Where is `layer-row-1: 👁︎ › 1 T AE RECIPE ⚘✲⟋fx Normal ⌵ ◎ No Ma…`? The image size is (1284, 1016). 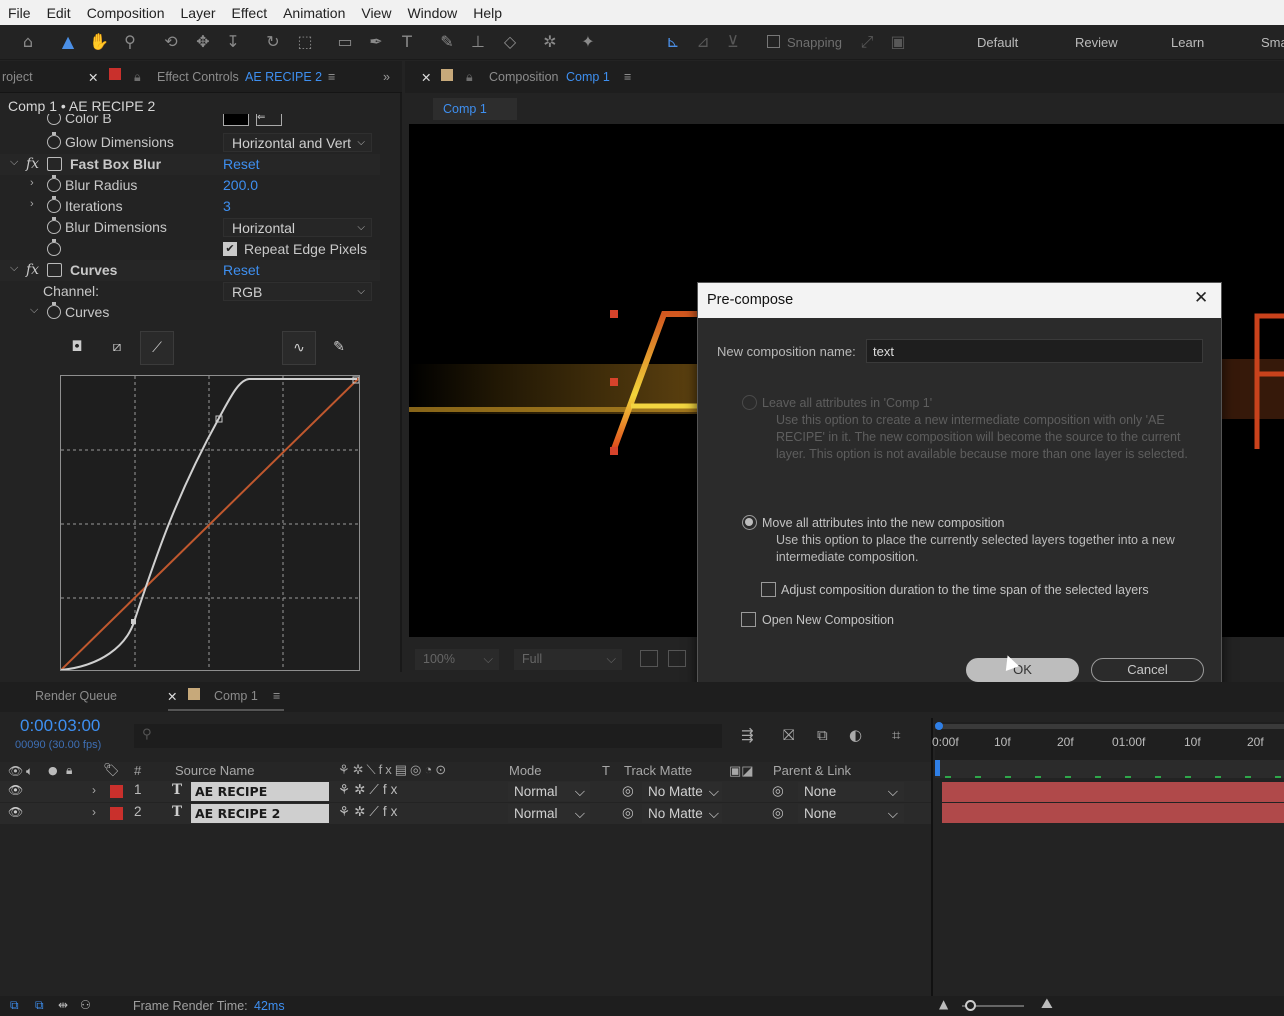 layer-row-1: 👁︎ › 1 T AE RECIPE ⚘✲⟋fx Normal ⌵ ◎ No Ma… is located at coordinates (466, 791).